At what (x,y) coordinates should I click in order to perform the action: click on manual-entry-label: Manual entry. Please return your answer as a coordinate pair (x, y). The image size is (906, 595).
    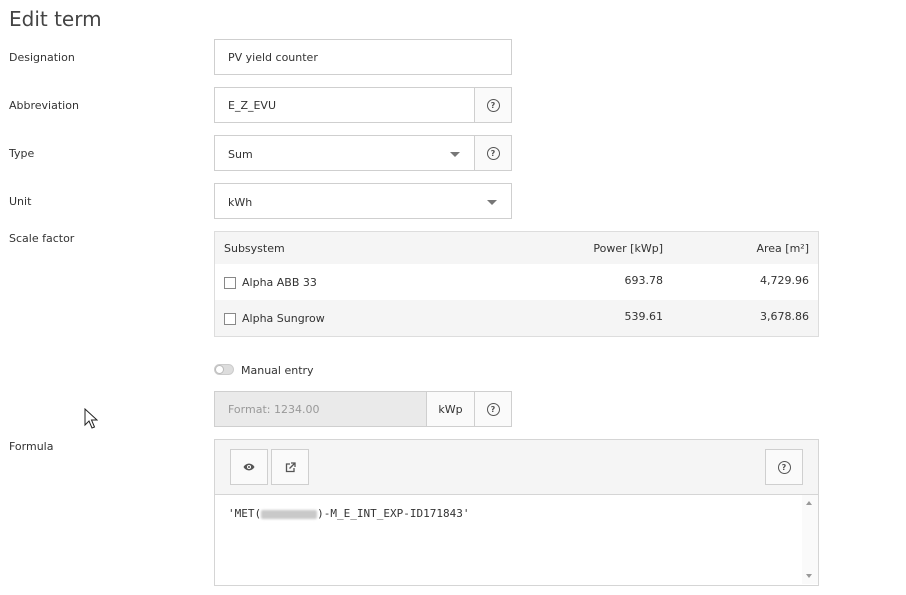
    Looking at the image, I should click on (277, 370).